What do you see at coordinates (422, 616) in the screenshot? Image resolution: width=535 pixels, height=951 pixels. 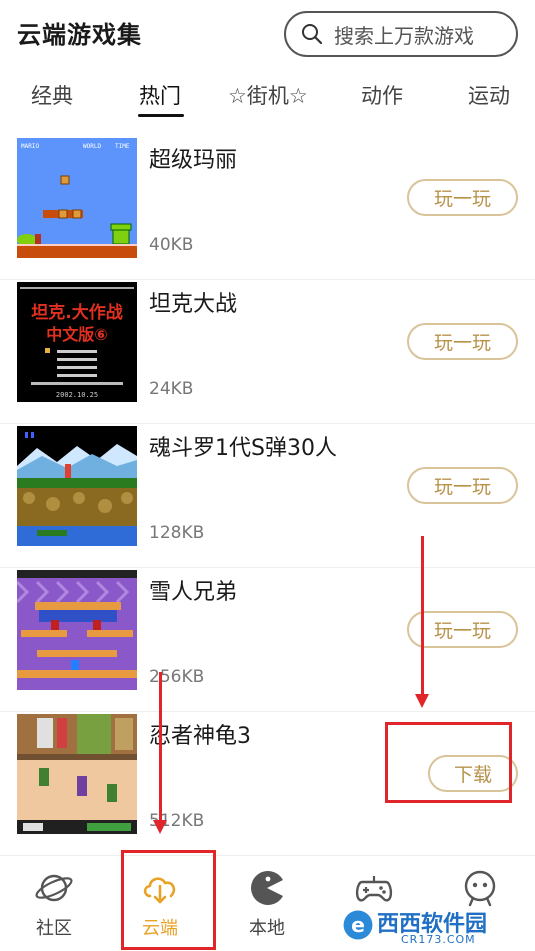 I see `annotation-arrow-line-right` at bounding box center [422, 616].